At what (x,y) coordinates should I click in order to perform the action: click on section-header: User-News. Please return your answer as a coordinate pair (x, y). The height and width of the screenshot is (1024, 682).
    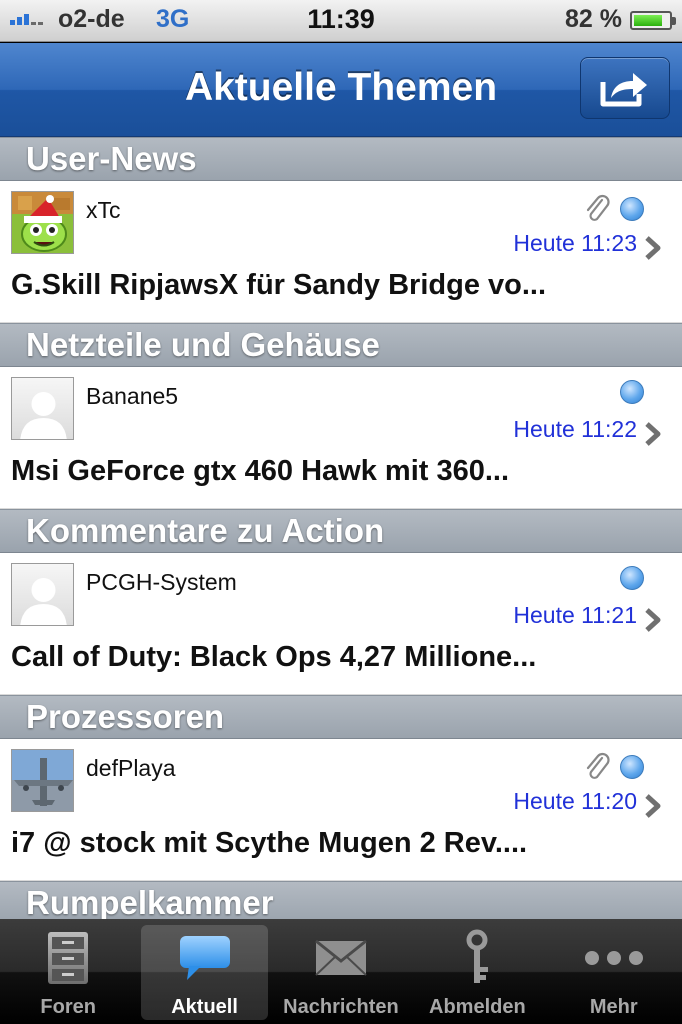
    Looking at the image, I should click on (341, 159).